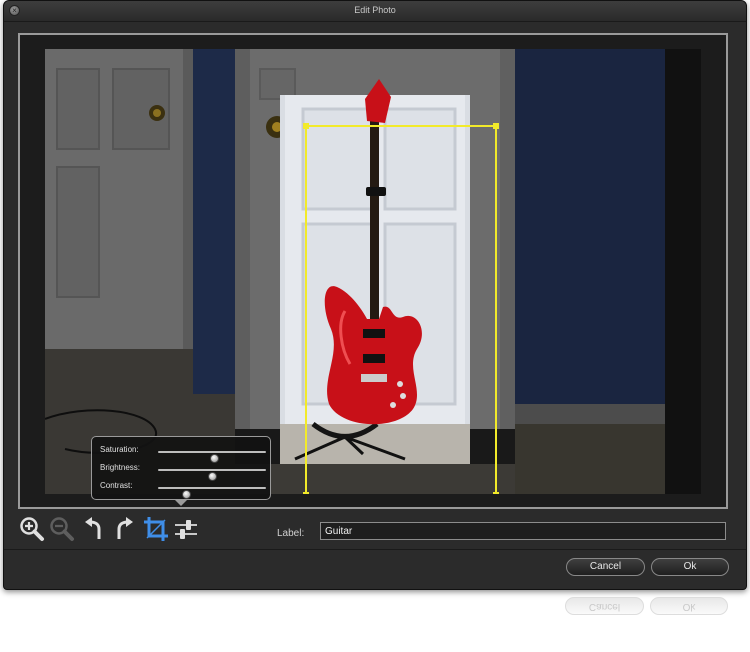 This screenshot has height=652, width=750. Describe the element at coordinates (181, 502) in the screenshot. I see `popover-arrow` at that location.